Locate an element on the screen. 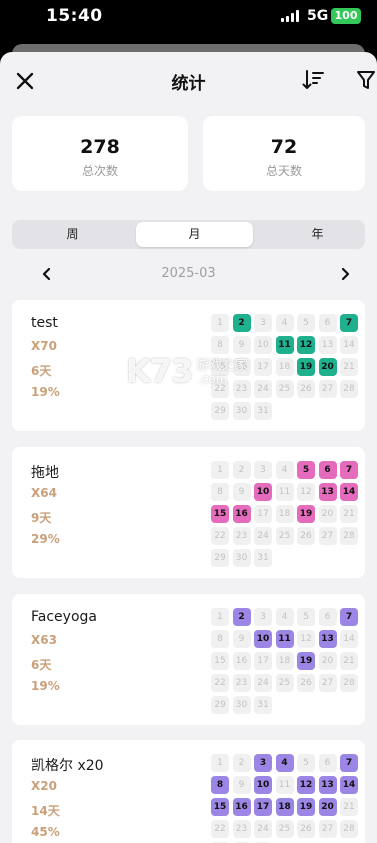 The height and width of the screenshot is (843, 377). habit-days: 6天 is located at coordinates (41, 665).